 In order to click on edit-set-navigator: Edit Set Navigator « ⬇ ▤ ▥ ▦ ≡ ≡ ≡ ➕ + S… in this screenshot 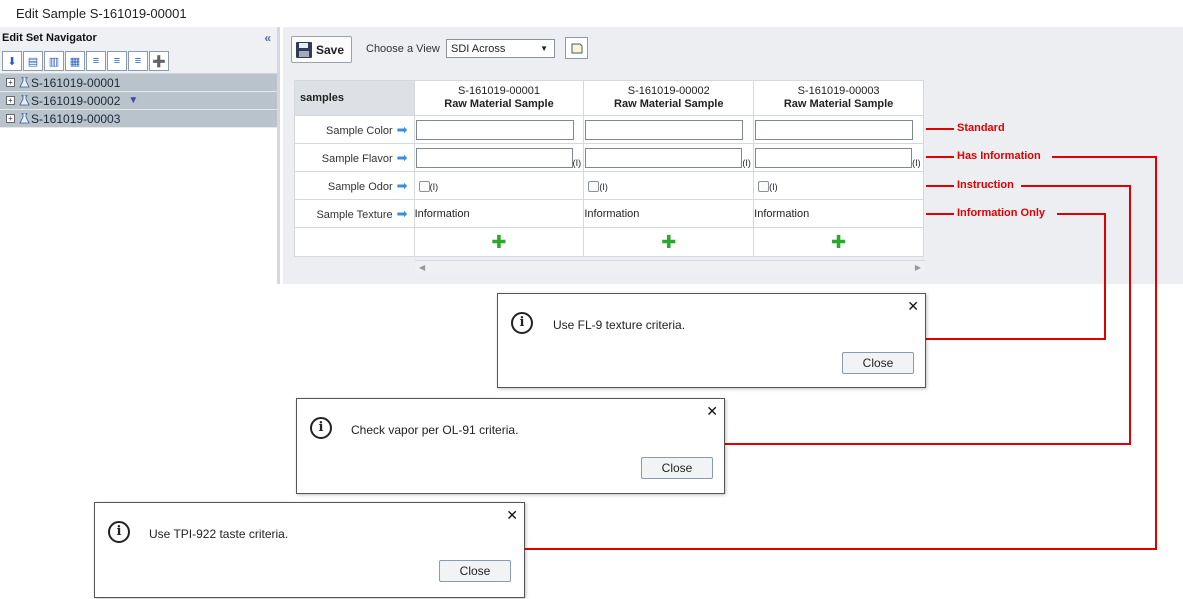, I will do `click(140, 155)`.